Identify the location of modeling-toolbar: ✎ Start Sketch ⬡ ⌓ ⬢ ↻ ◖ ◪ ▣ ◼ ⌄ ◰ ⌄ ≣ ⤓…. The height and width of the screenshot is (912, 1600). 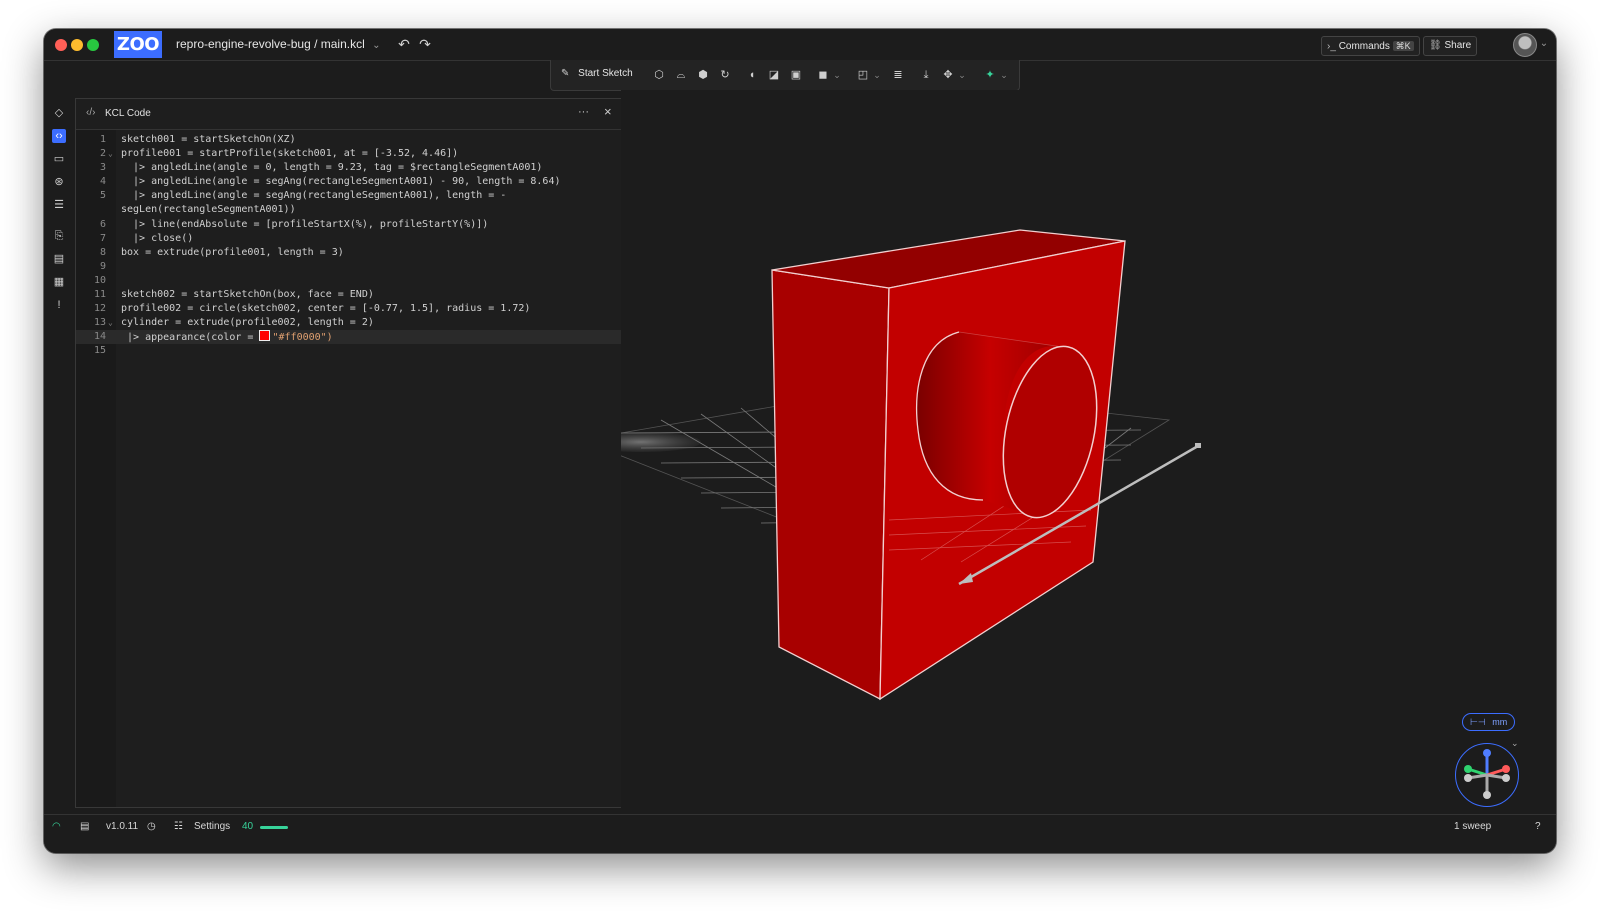
(785, 75).